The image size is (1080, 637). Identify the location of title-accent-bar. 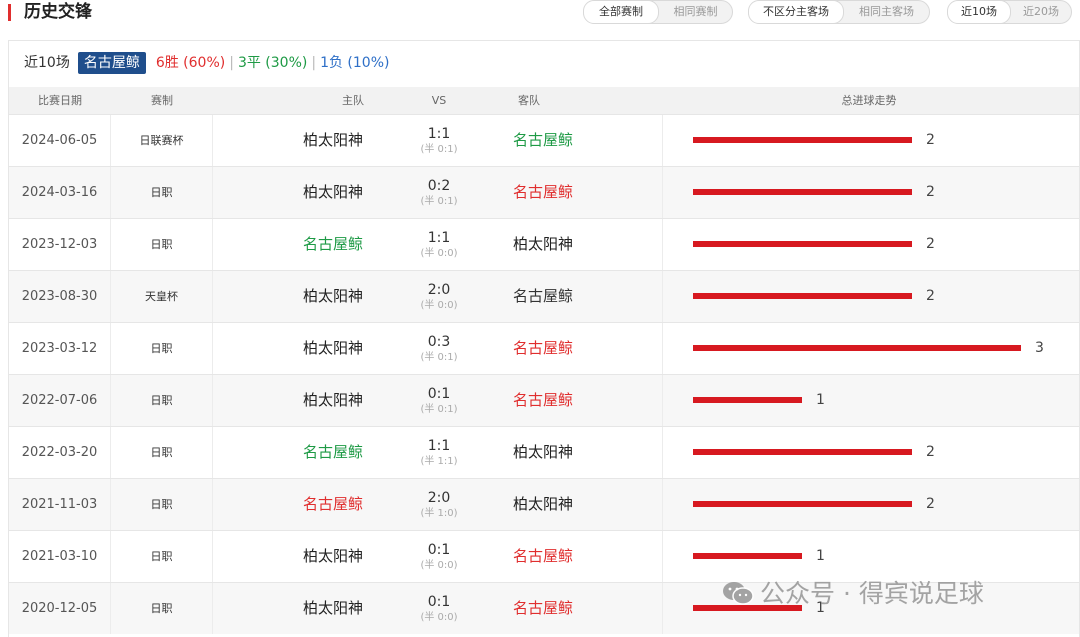
(9, 12).